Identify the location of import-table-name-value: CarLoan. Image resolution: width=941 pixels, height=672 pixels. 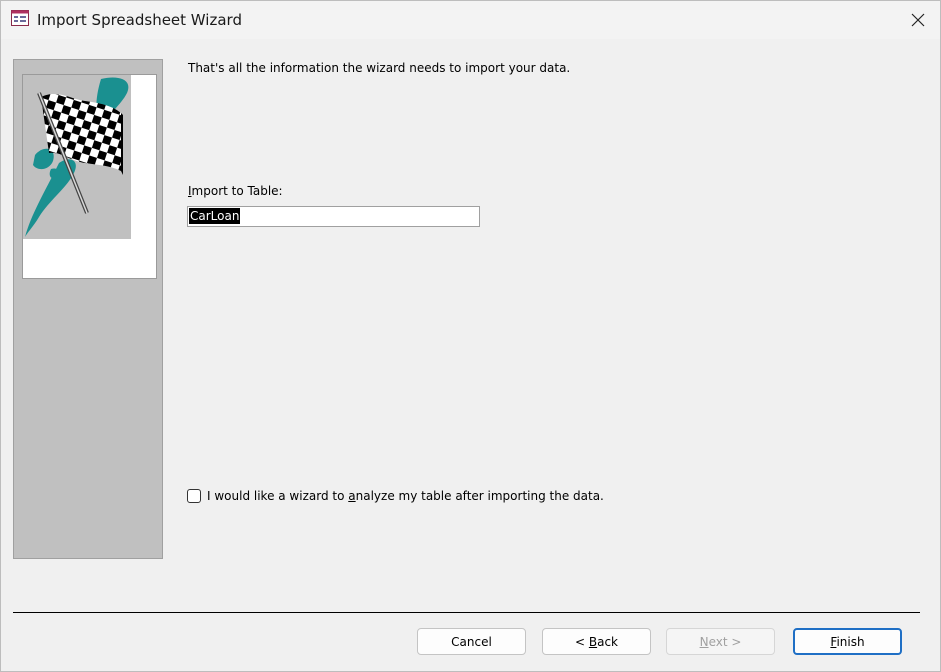
(215, 216).